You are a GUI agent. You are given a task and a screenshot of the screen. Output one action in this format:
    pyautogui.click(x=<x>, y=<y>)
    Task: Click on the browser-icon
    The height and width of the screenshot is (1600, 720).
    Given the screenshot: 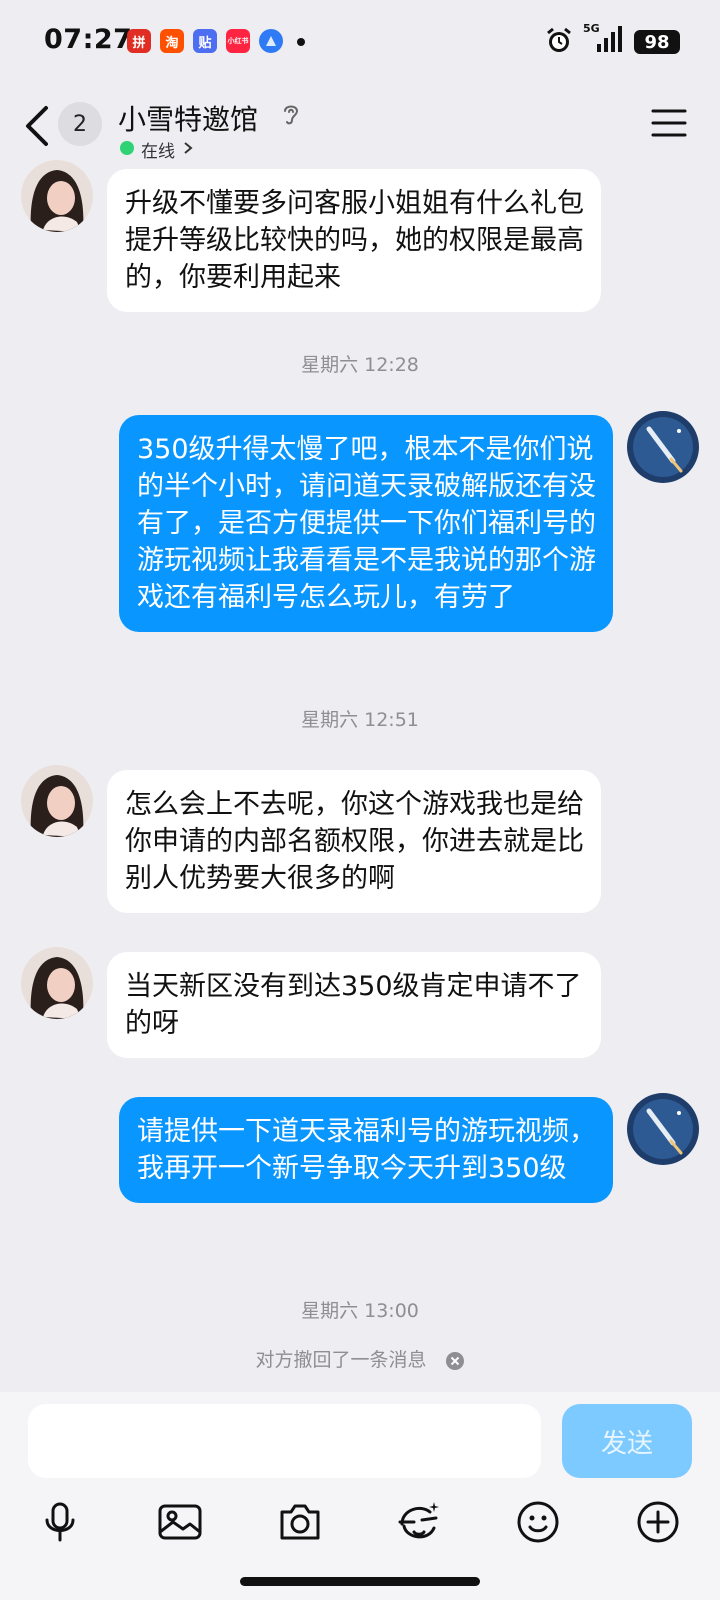 What is the action you would take?
    pyautogui.click(x=271, y=41)
    